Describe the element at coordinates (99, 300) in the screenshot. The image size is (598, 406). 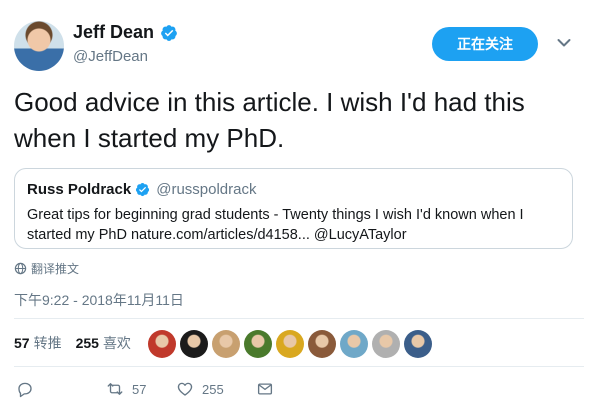
I see `tweet-timestamp: 下午9:22 - 2018年11月11日` at that location.